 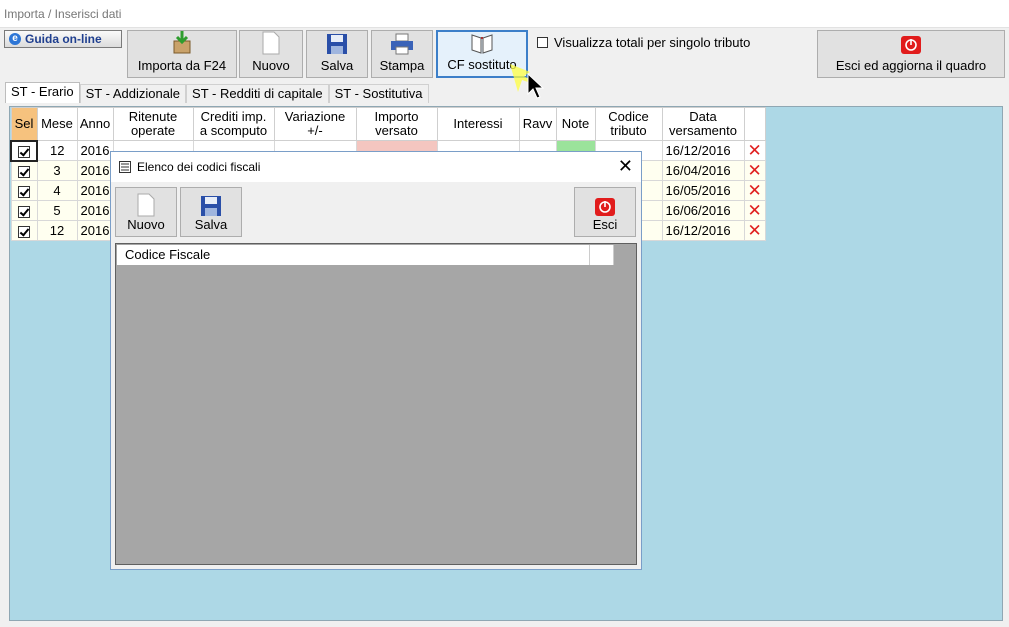 I want to click on totals-checkbox-row: Visualizza totali per singolo tributo, so click(x=643, y=42).